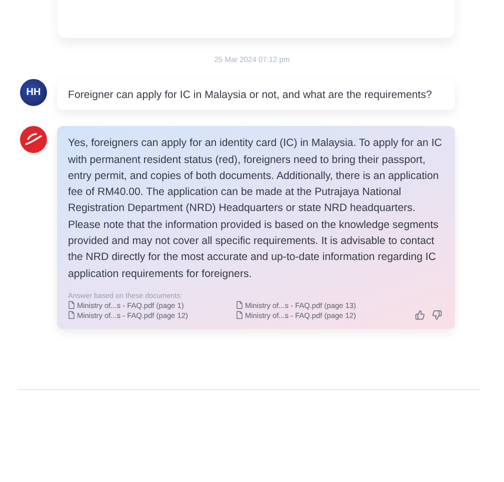 The height and width of the screenshot is (482, 504). What do you see at coordinates (437, 315) in the screenshot?
I see `thumbs-down-icon` at bounding box center [437, 315].